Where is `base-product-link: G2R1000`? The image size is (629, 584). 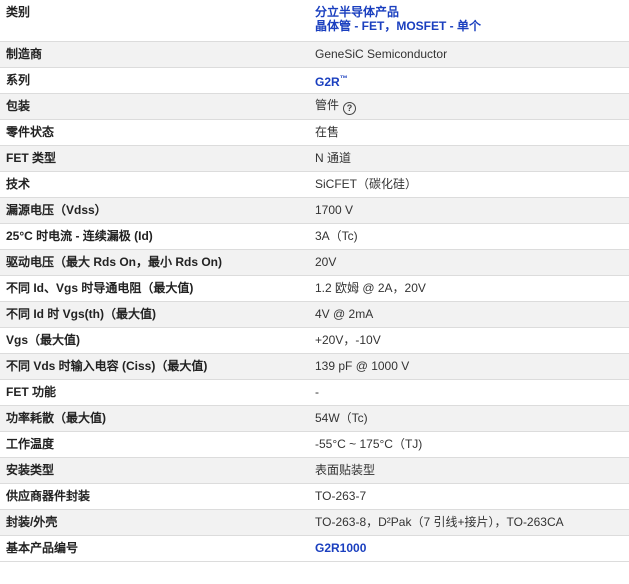
base-product-link: G2R1000 is located at coordinates (340, 548).